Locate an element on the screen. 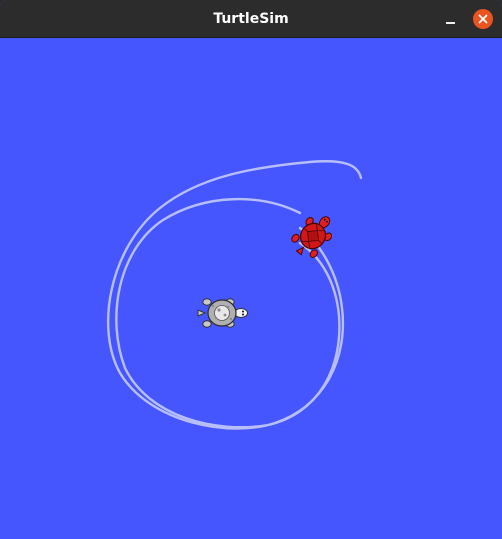 Image resolution: width=502 pixels, height=539 pixels. close-icon is located at coordinates (483, 19).